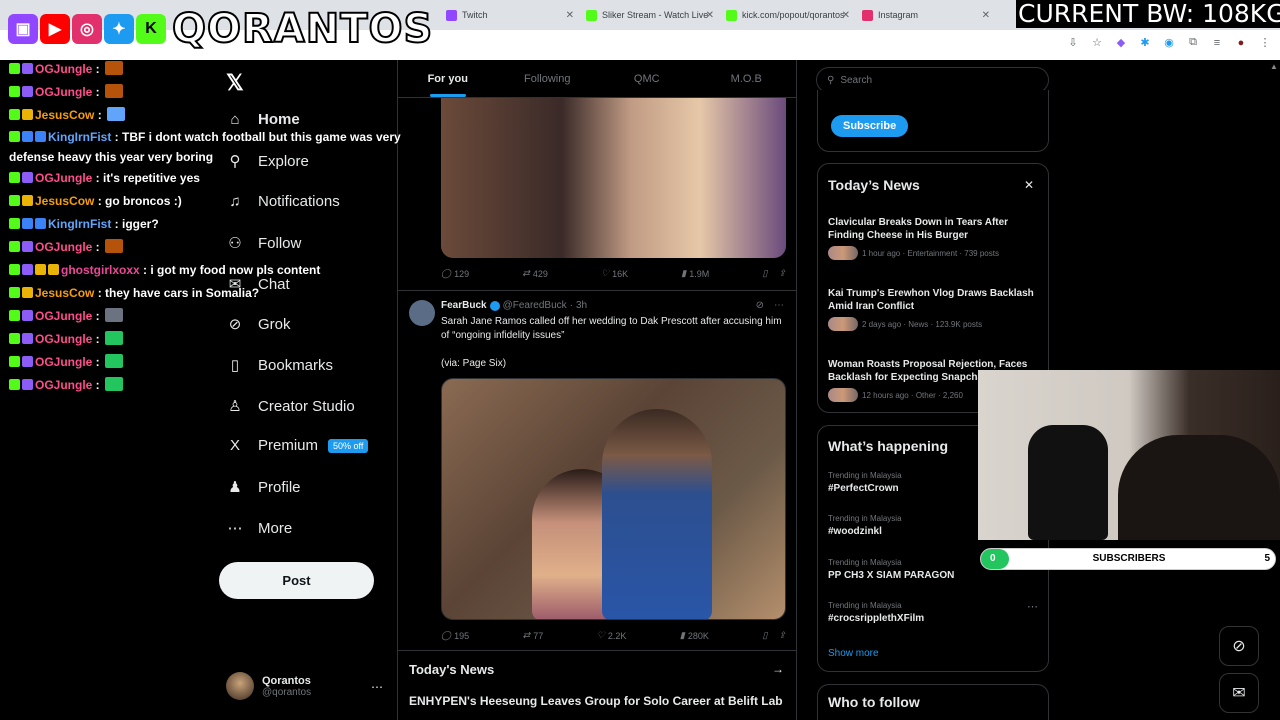  I want to click on feed-tabs: For you Following QMC M.O.B, so click(597, 79).